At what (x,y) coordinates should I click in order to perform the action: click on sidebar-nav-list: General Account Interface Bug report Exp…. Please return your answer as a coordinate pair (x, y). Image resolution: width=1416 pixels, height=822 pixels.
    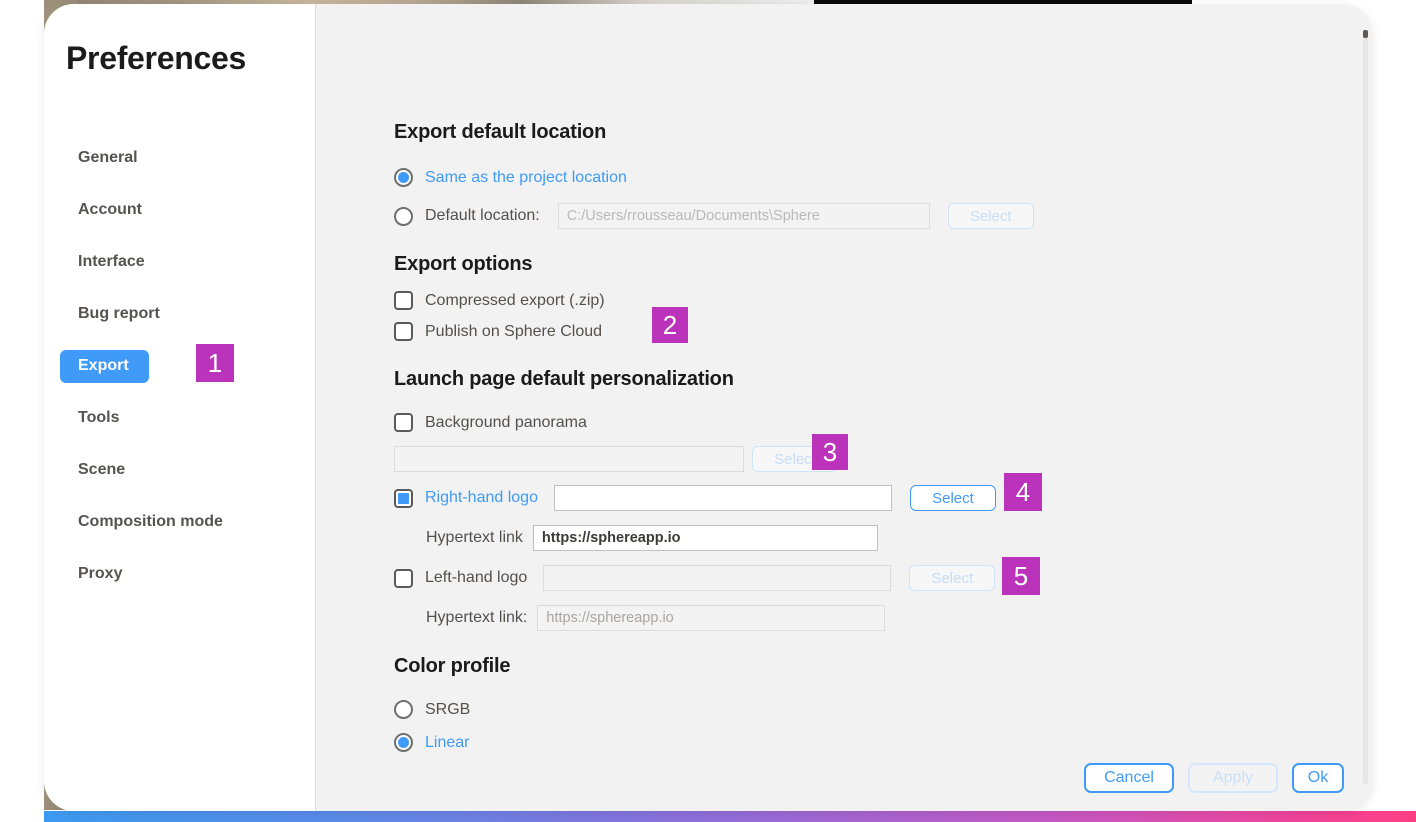
    Looking at the image, I should click on (179, 366).